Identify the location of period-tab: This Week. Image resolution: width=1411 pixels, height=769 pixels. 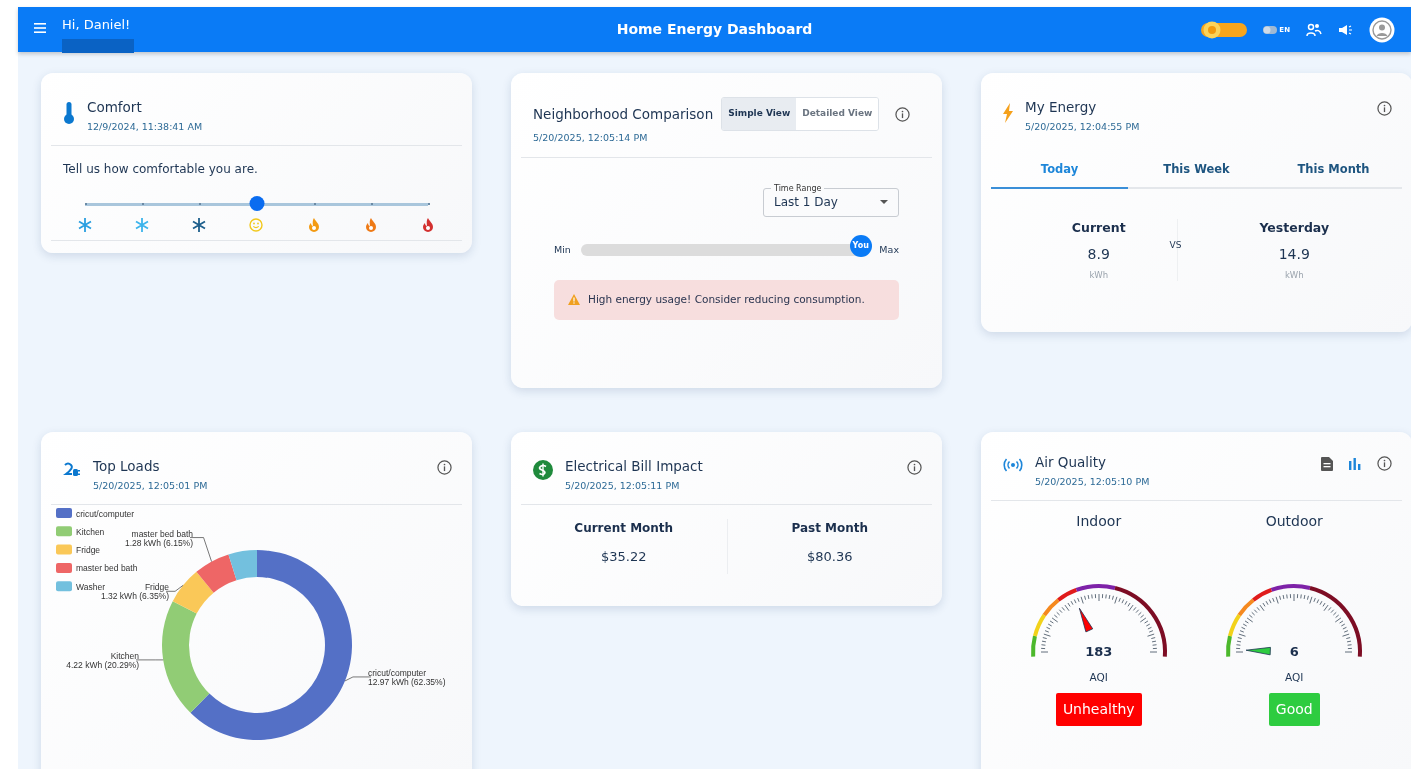
(1196, 170).